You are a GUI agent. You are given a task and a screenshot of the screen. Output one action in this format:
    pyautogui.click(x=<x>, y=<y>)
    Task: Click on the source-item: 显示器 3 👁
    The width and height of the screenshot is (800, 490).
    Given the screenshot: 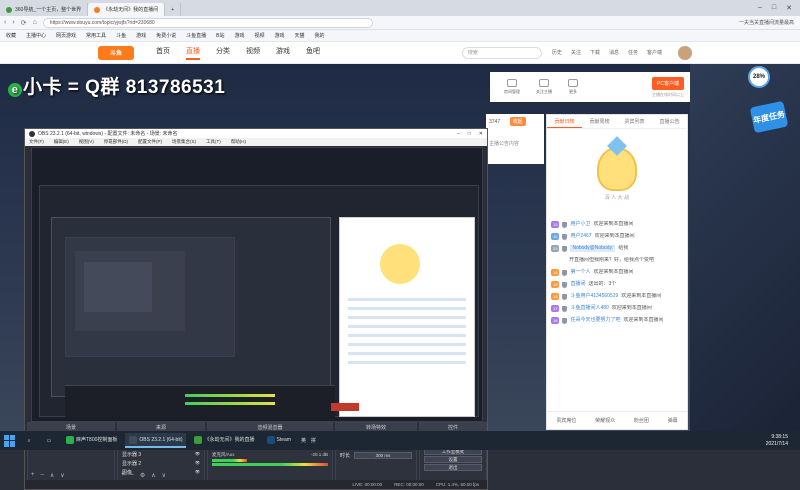 What is the action you would take?
    pyautogui.click(x=161, y=454)
    